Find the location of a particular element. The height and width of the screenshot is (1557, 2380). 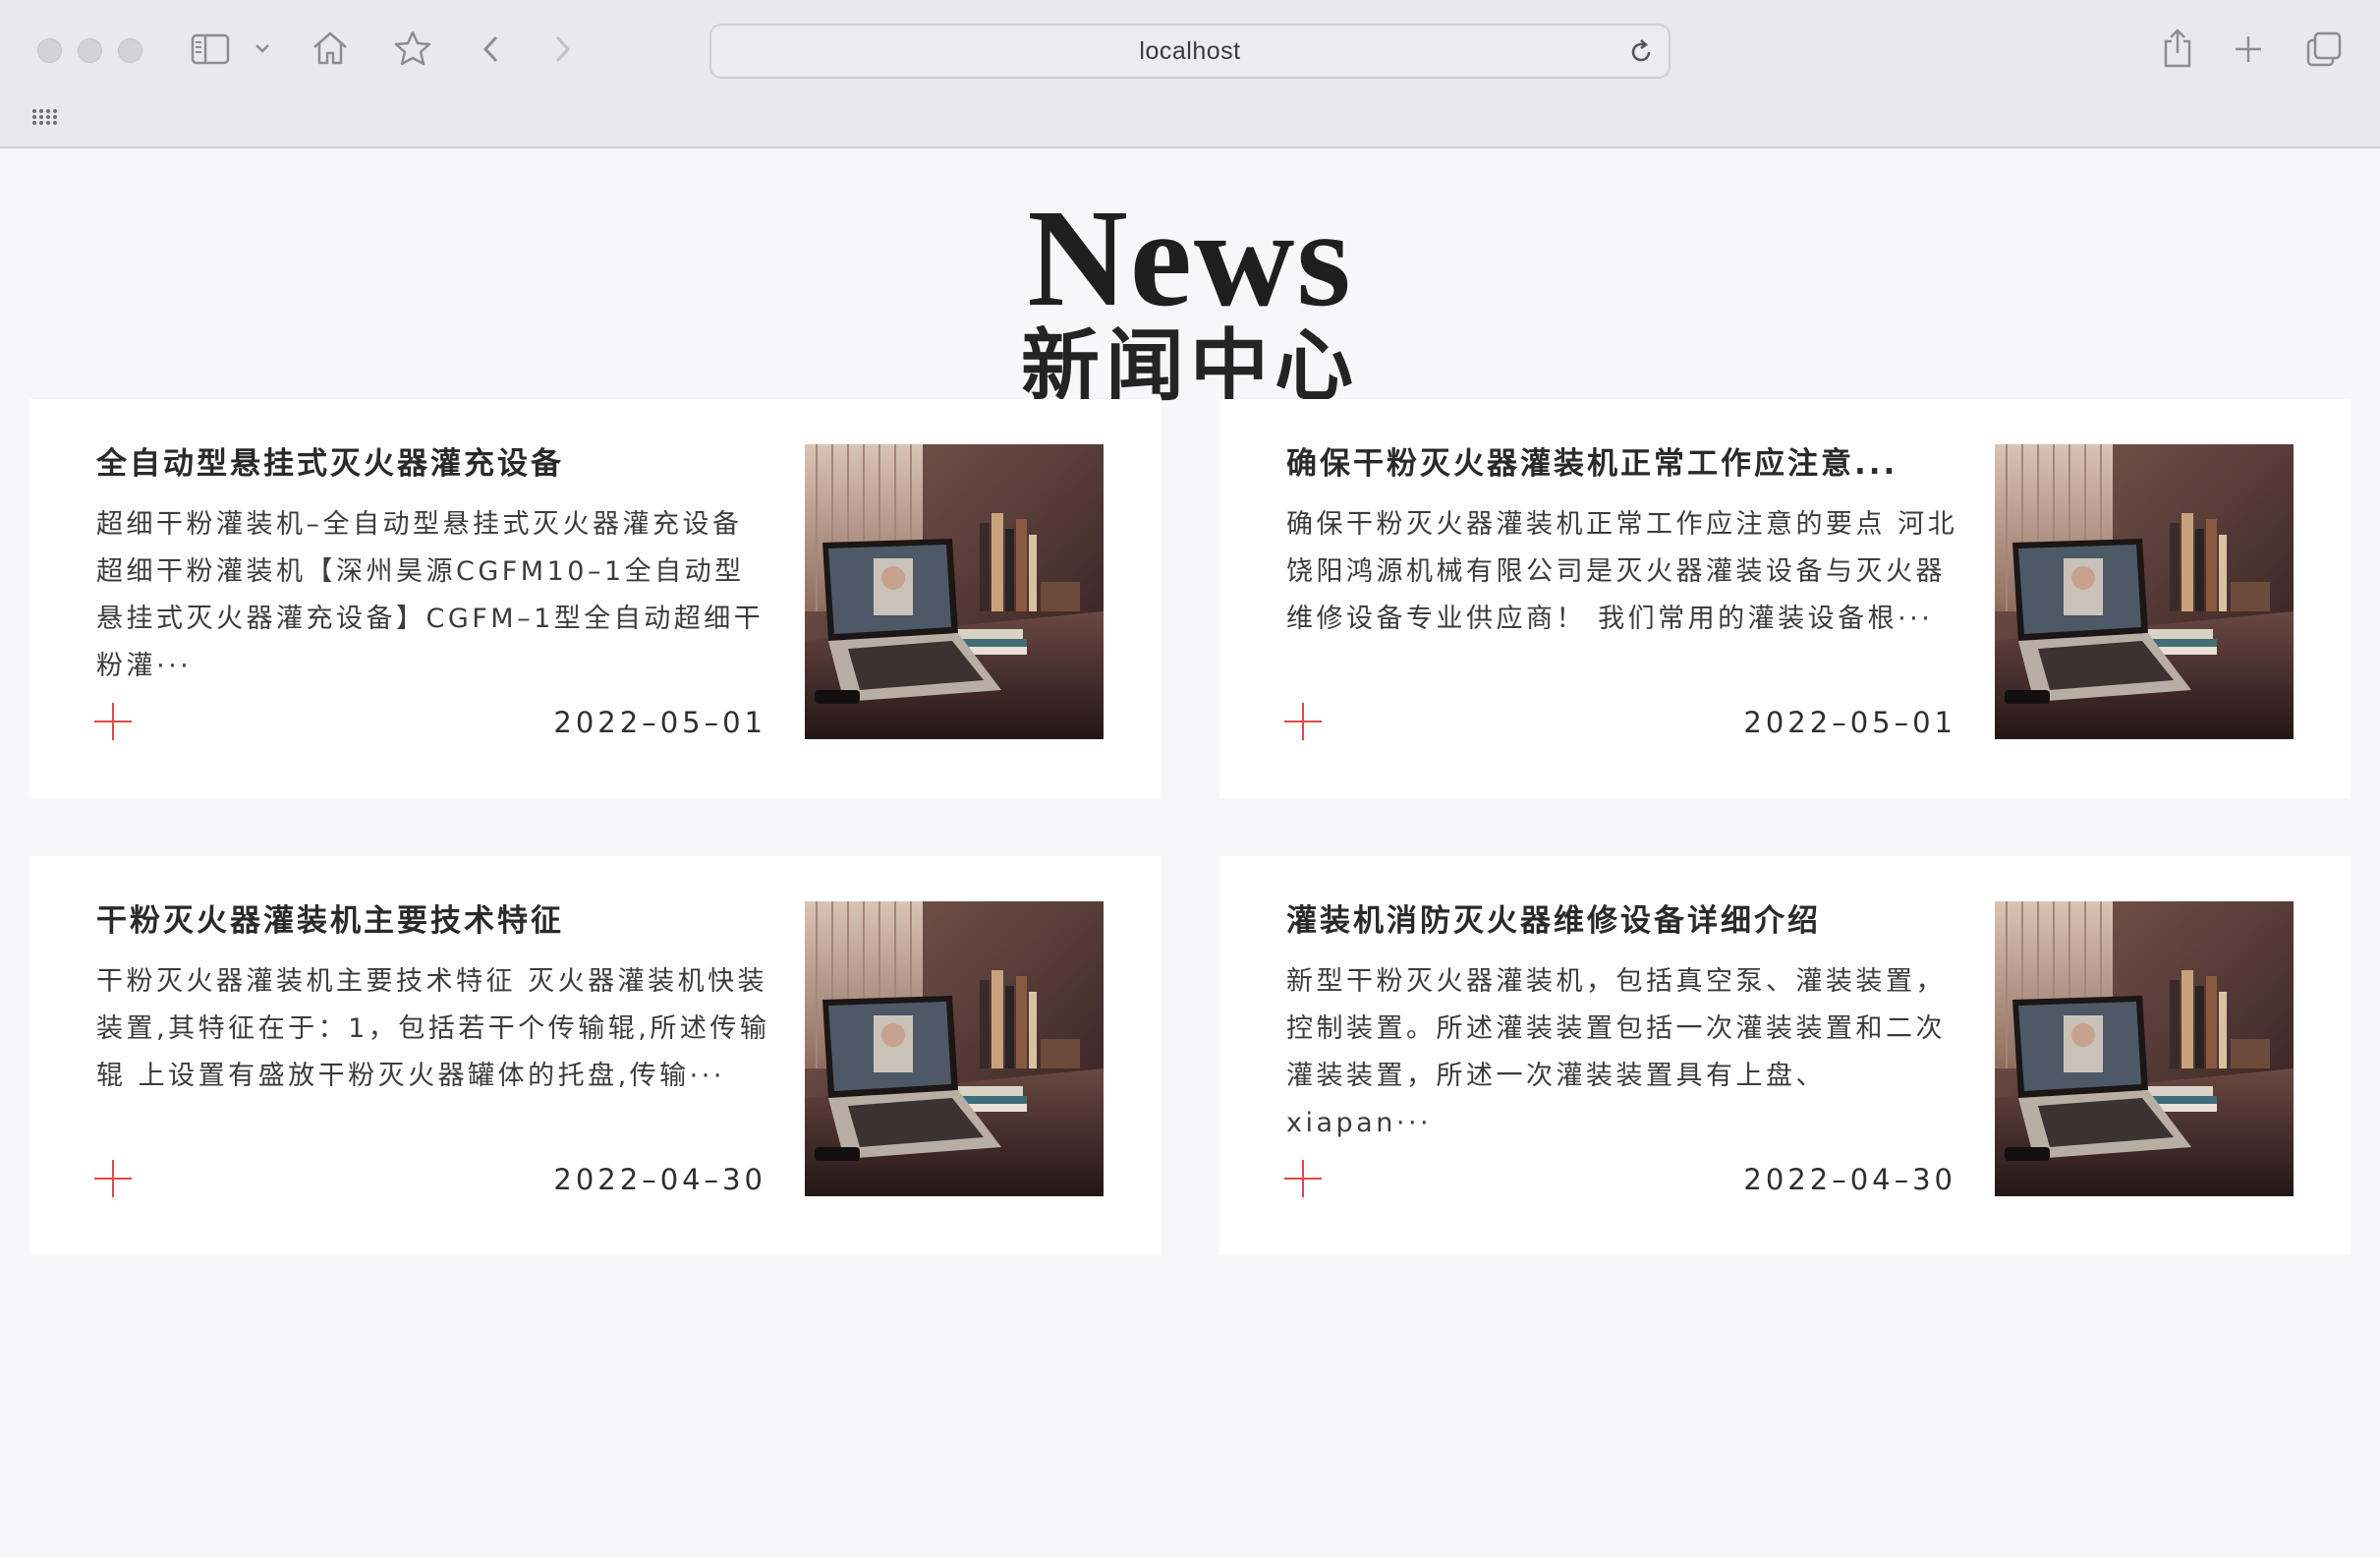

url-text: localhost is located at coordinates (1190, 50).